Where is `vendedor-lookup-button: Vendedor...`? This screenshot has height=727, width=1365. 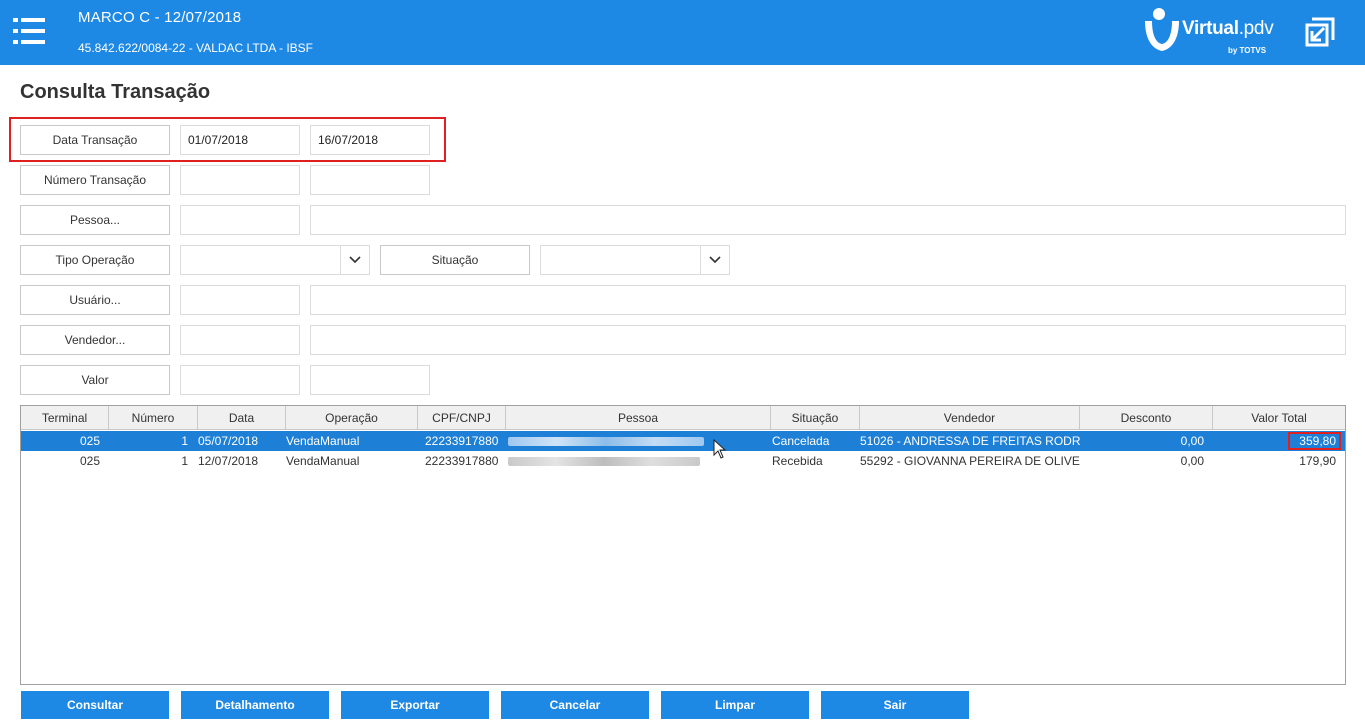 vendedor-lookup-button: Vendedor... is located at coordinates (95, 340).